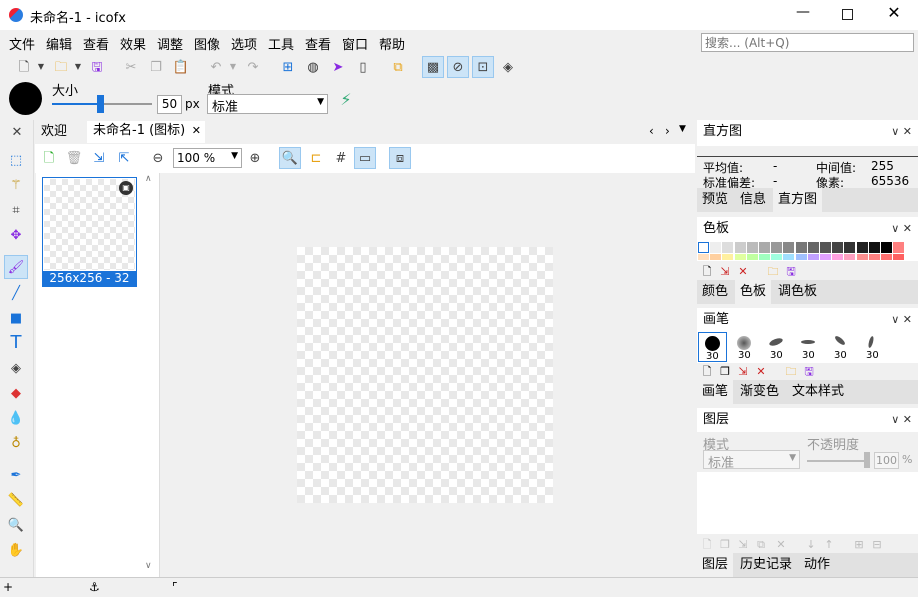 The image size is (918, 597). I want to click on mask-icon: ⊘, so click(458, 67).